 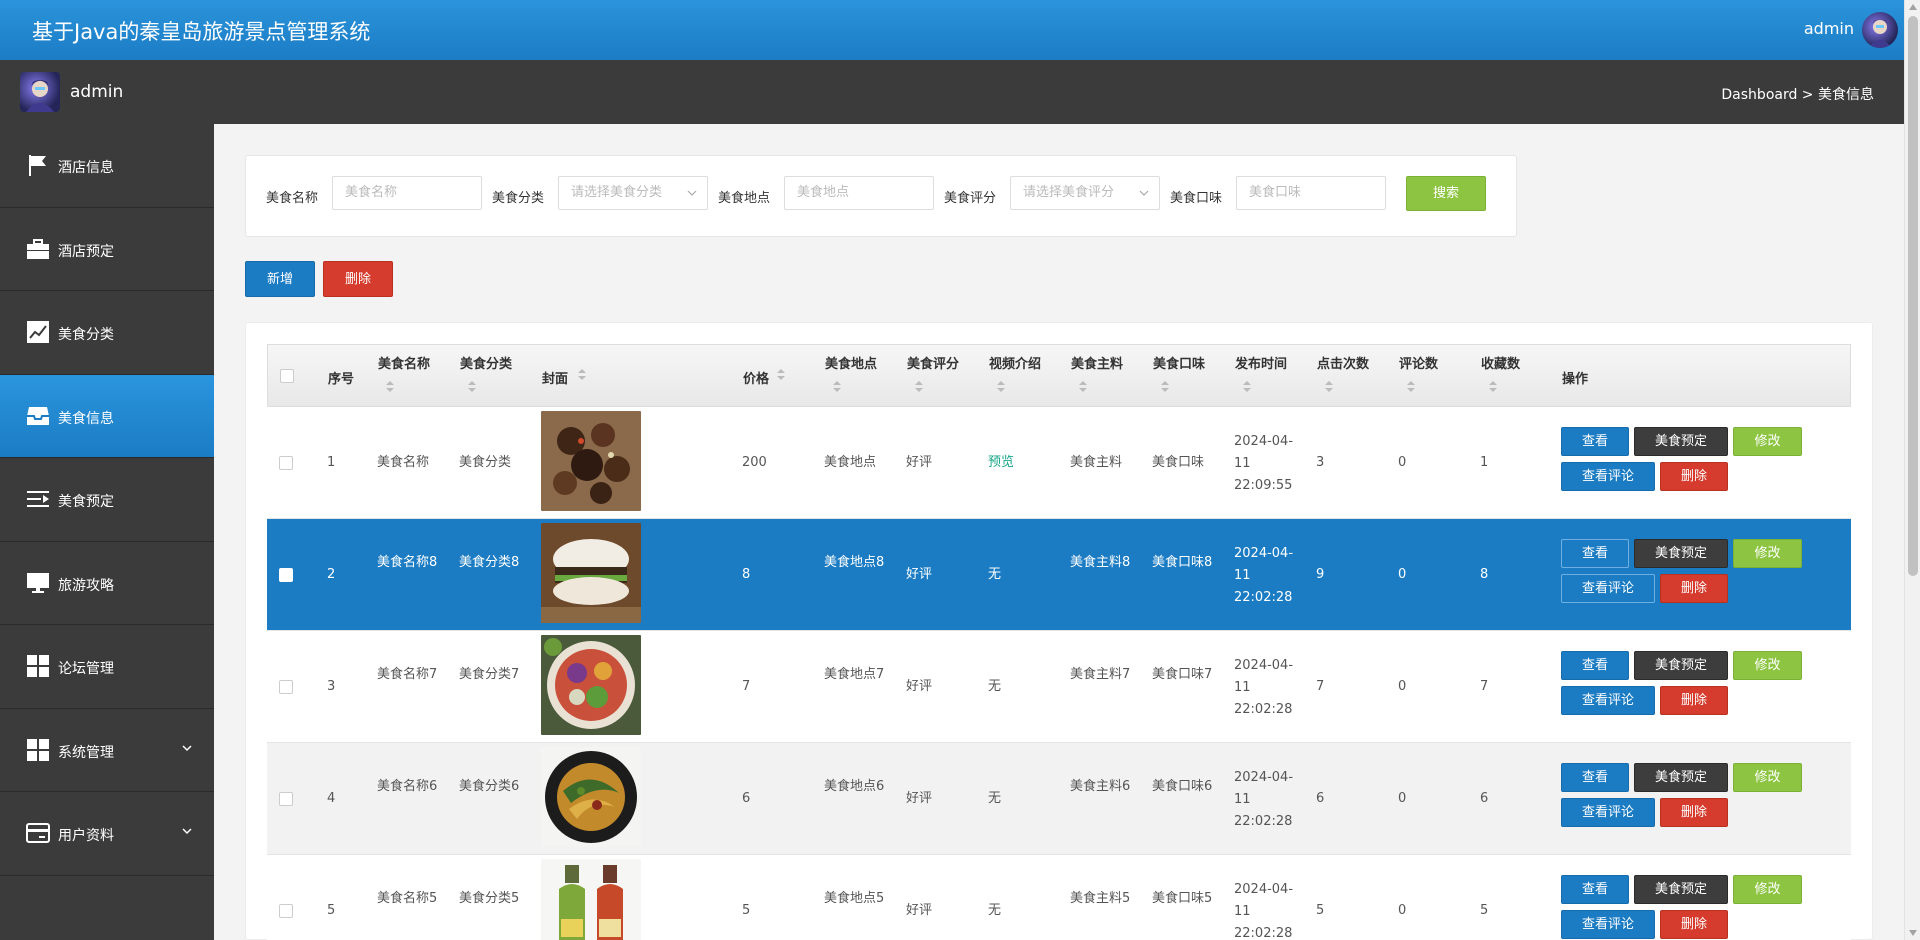 I want to click on sidebar-item-food-category: 美食分类, so click(x=107, y=333).